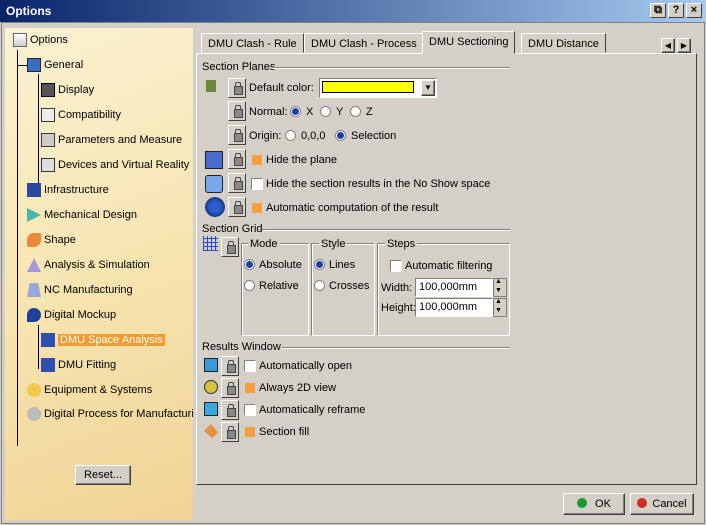 The image size is (706, 525). What do you see at coordinates (397, 288) in the screenshot?
I see `width-label: Width:` at bounding box center [397, 288].